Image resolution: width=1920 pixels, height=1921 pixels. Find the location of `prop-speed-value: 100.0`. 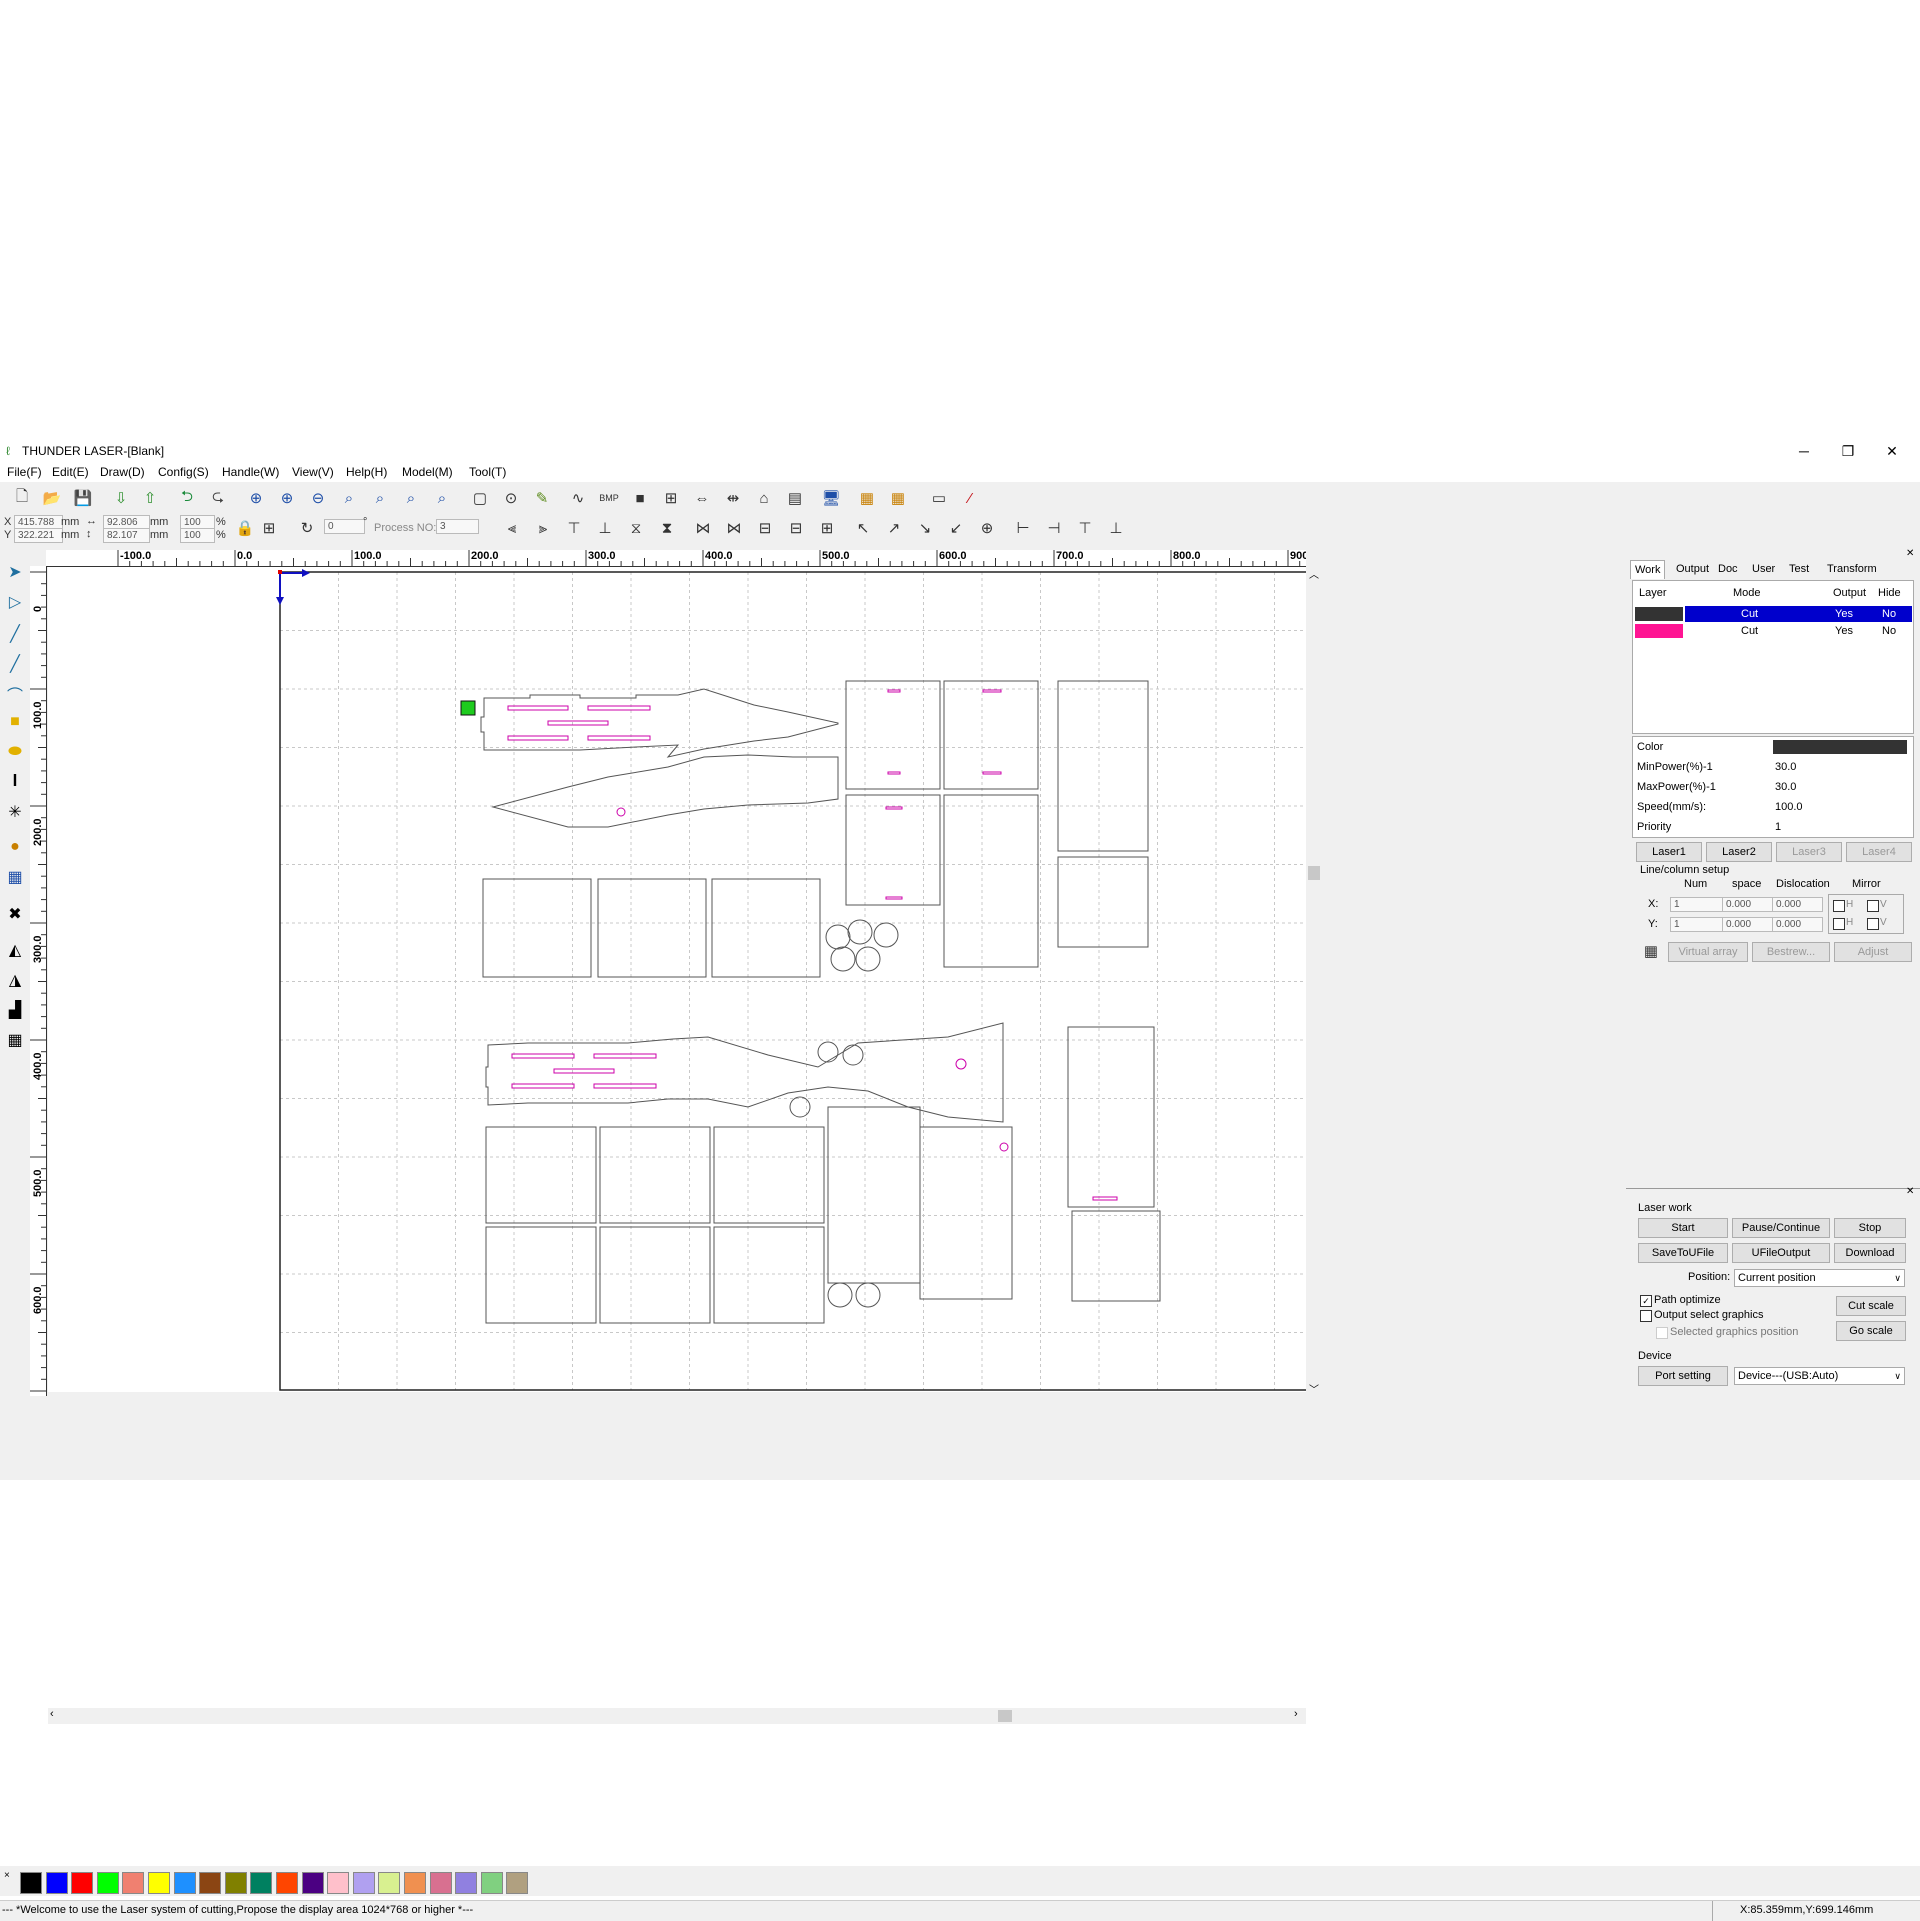

prop-speed-value: 100.0 is located at coordinates (1789, 807).